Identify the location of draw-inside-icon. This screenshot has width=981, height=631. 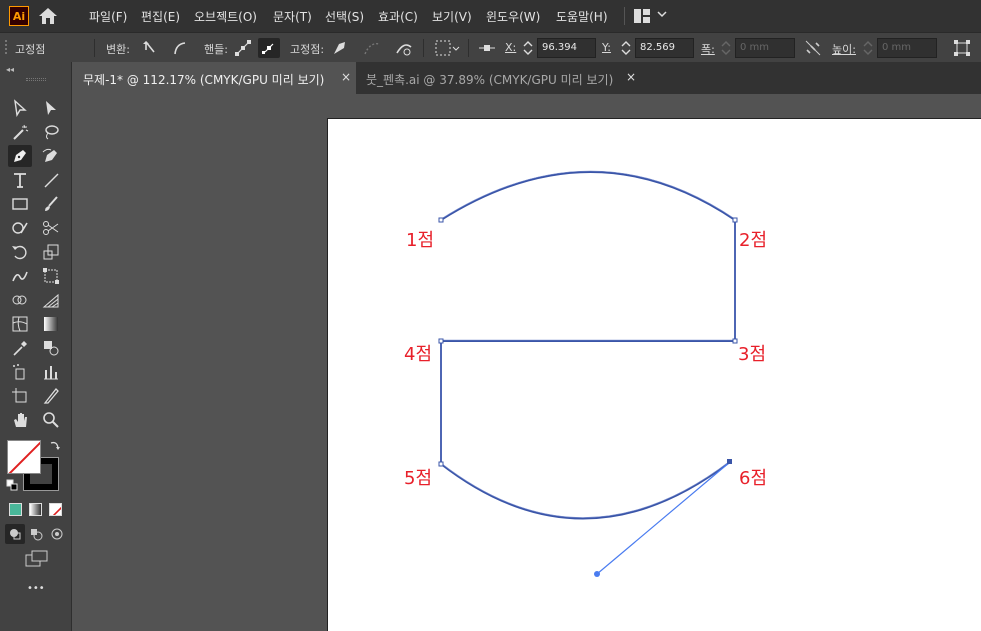
(57, 534).